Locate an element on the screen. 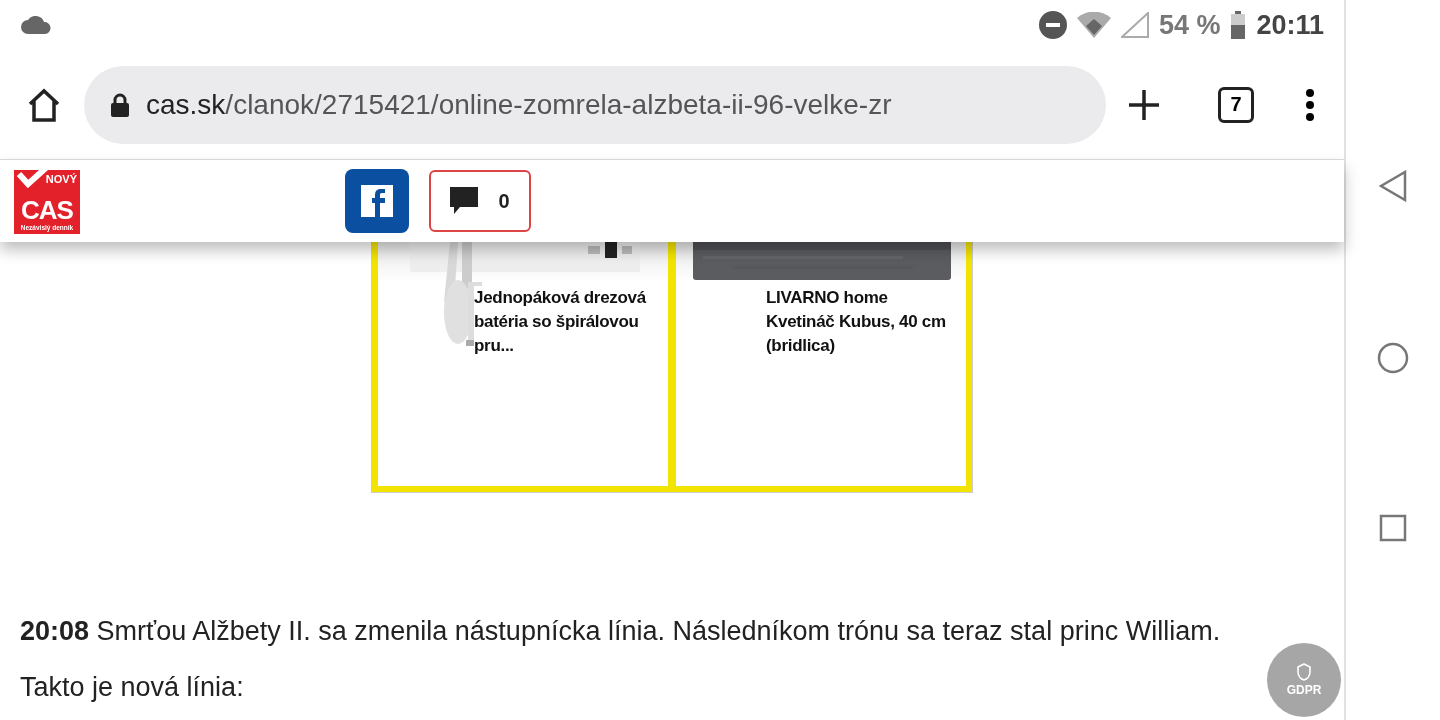 The image size is (1440, 720). battery-percent: 54 % is located at coordinates (1189, 25).